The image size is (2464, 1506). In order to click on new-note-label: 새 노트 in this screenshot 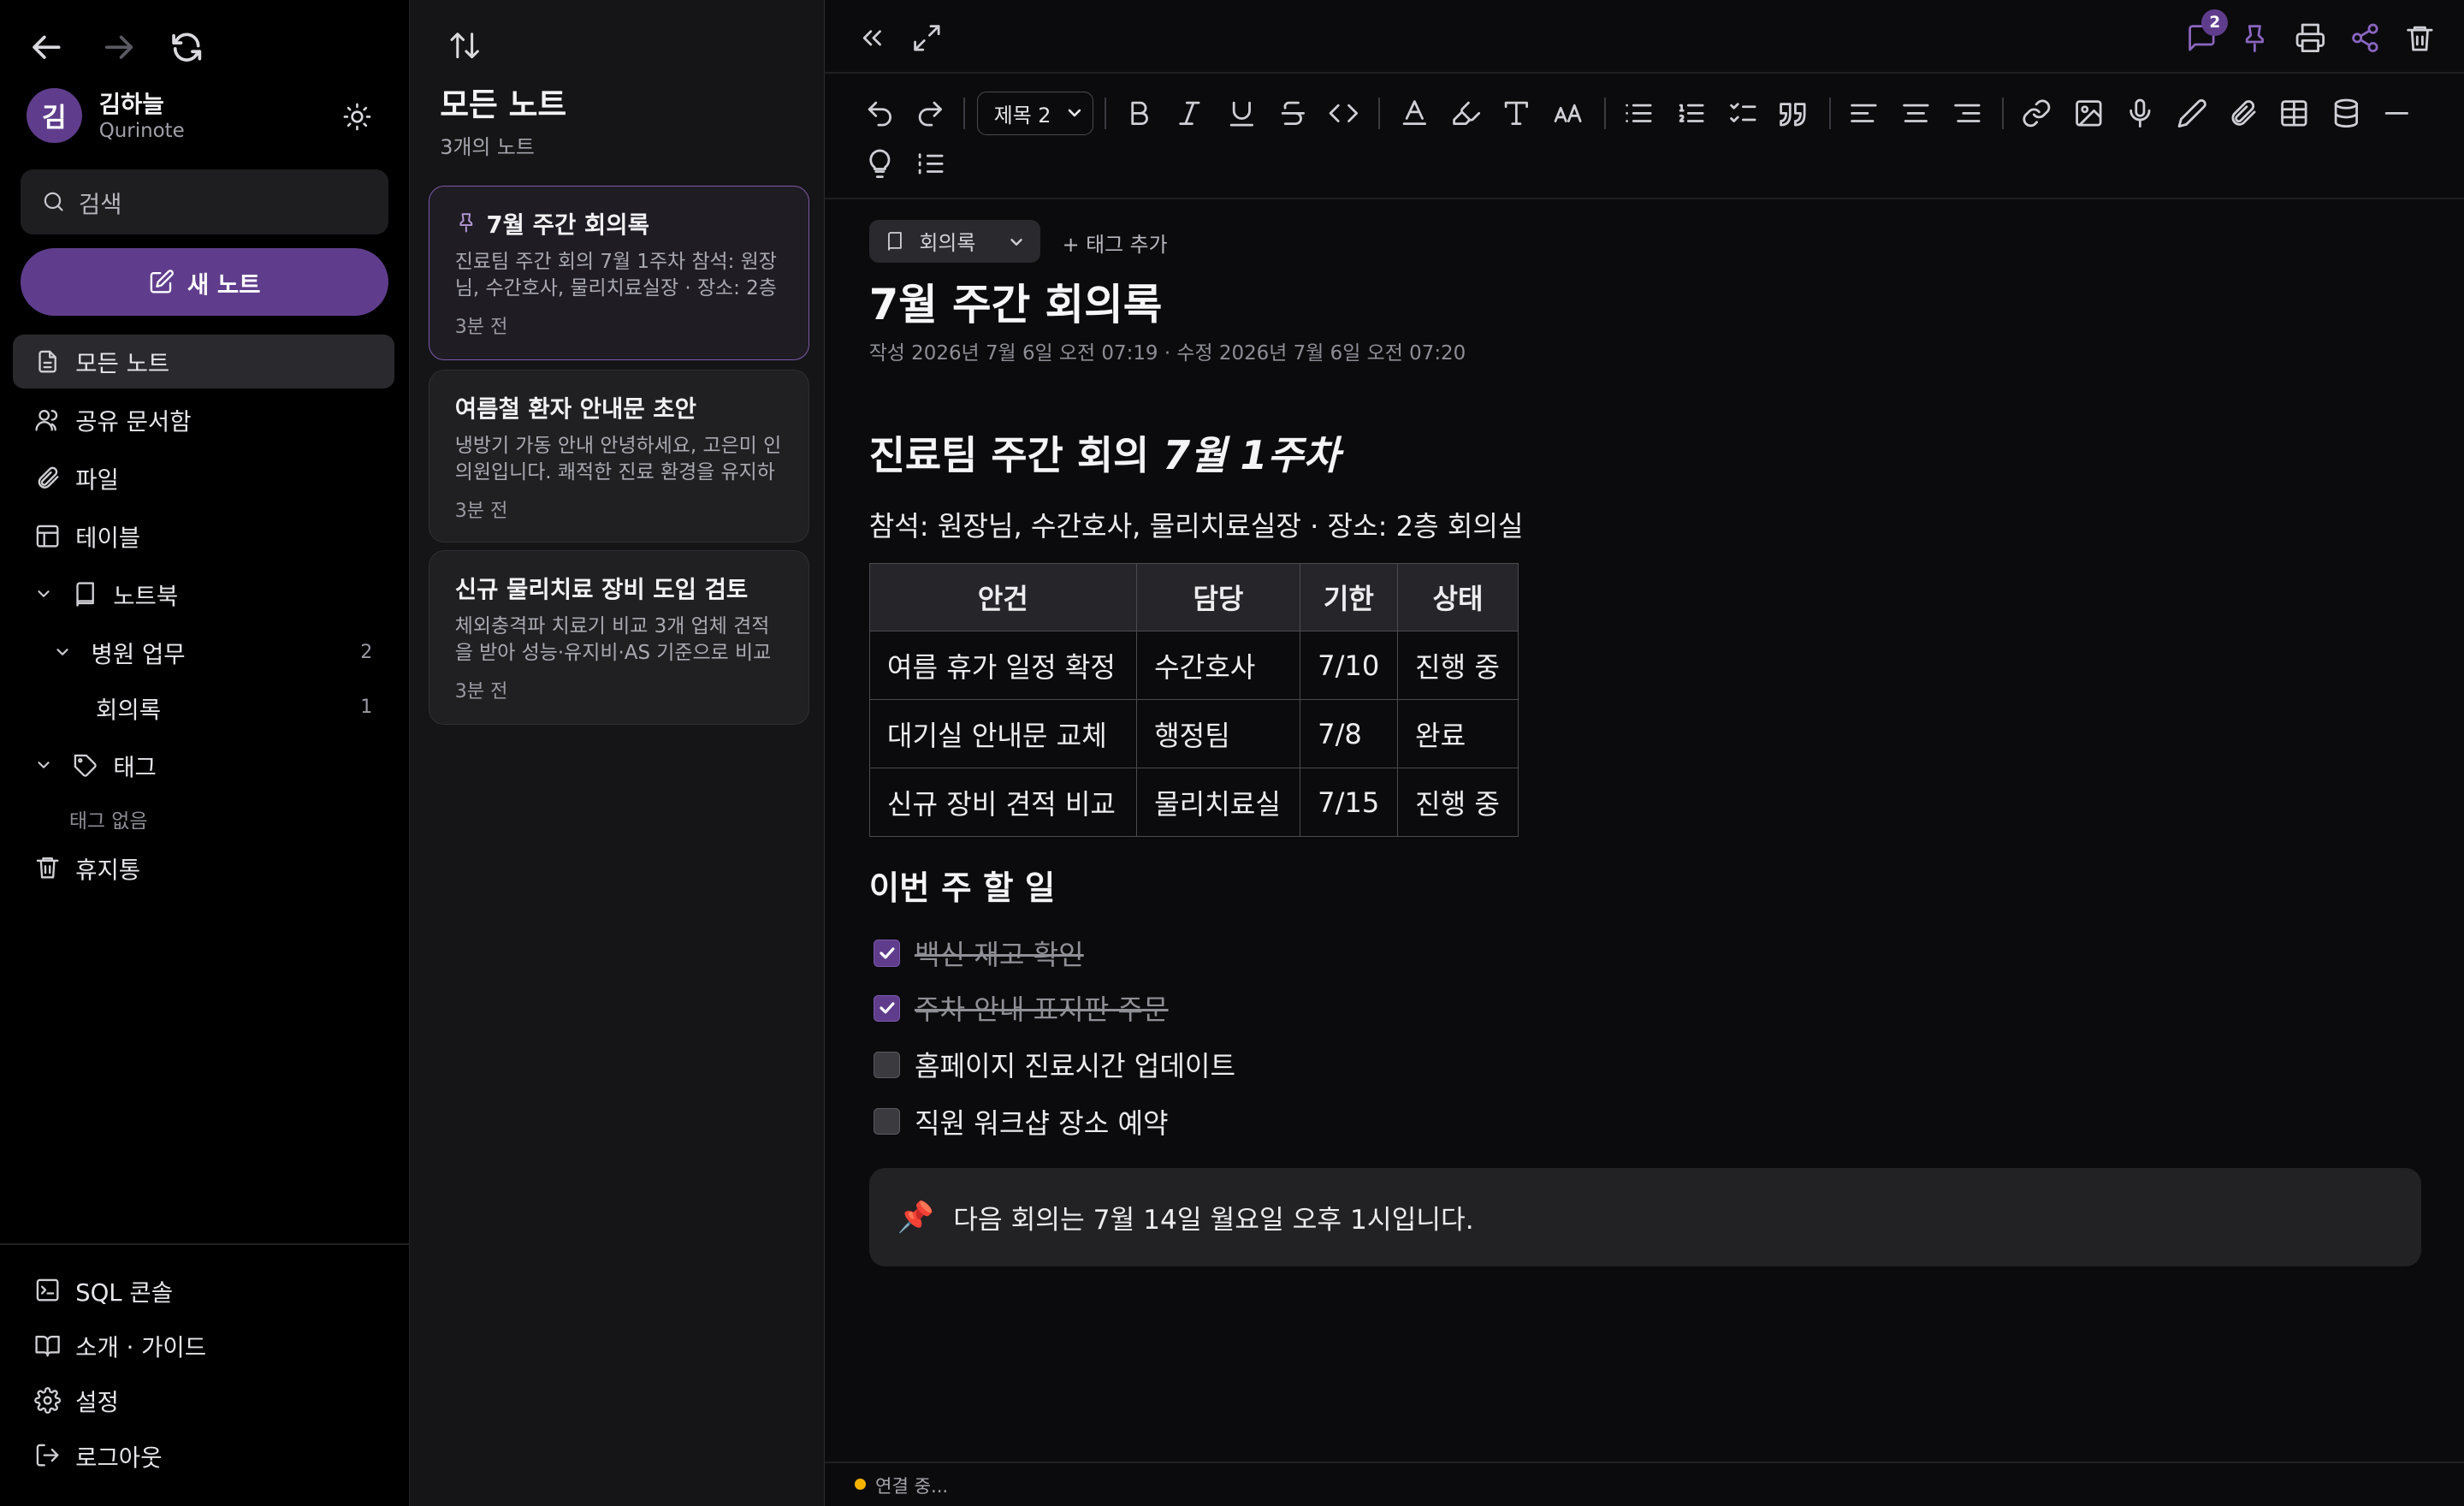, I will do `click(224, 285)`.